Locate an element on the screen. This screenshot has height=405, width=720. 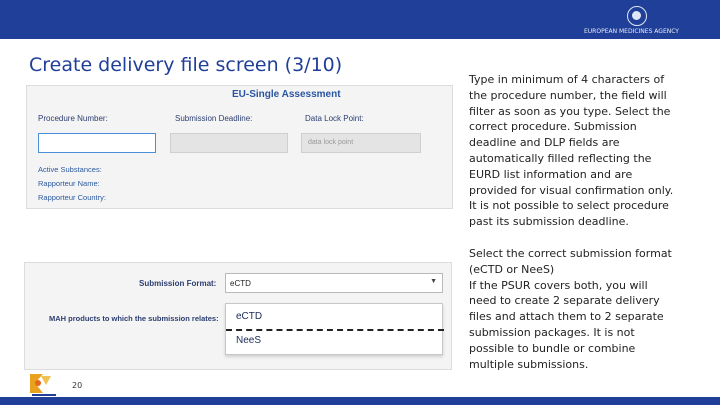
dashed-separator is located at coordinates (335, 330).